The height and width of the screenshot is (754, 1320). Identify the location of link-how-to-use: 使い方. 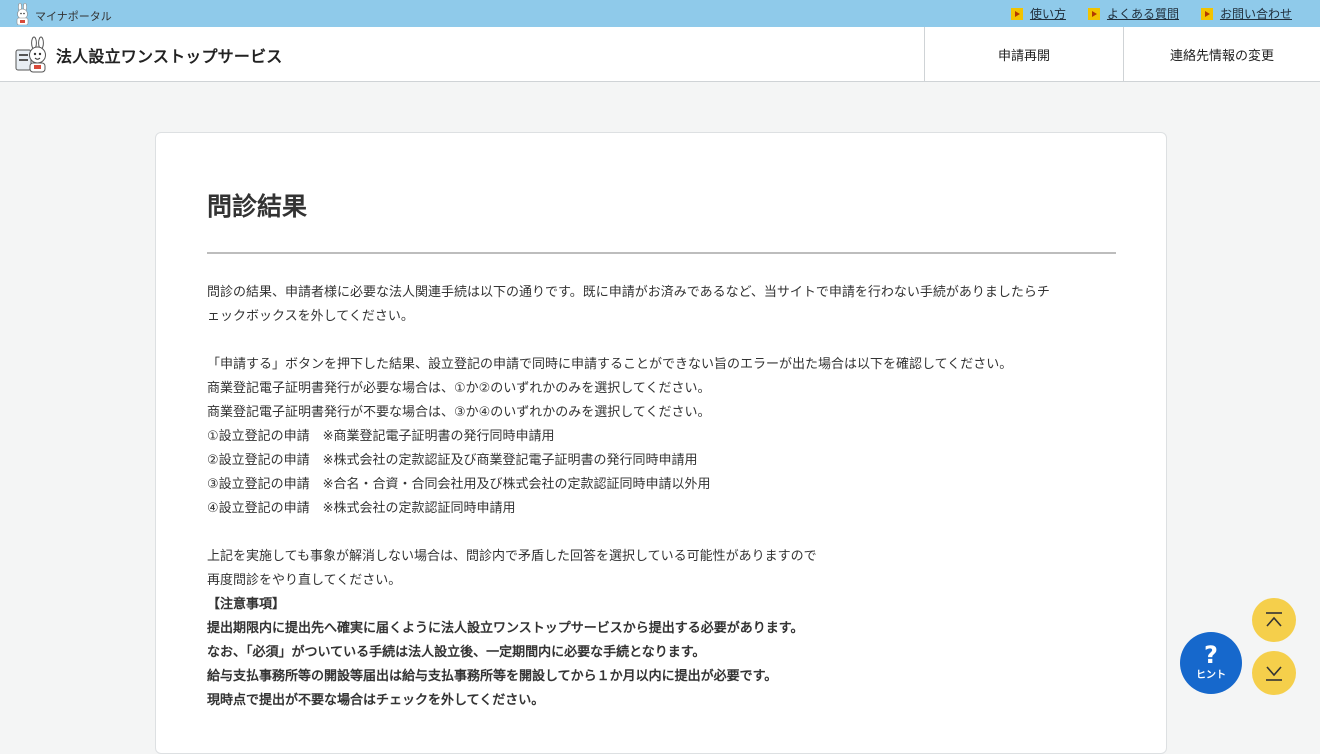
(1038, 13).